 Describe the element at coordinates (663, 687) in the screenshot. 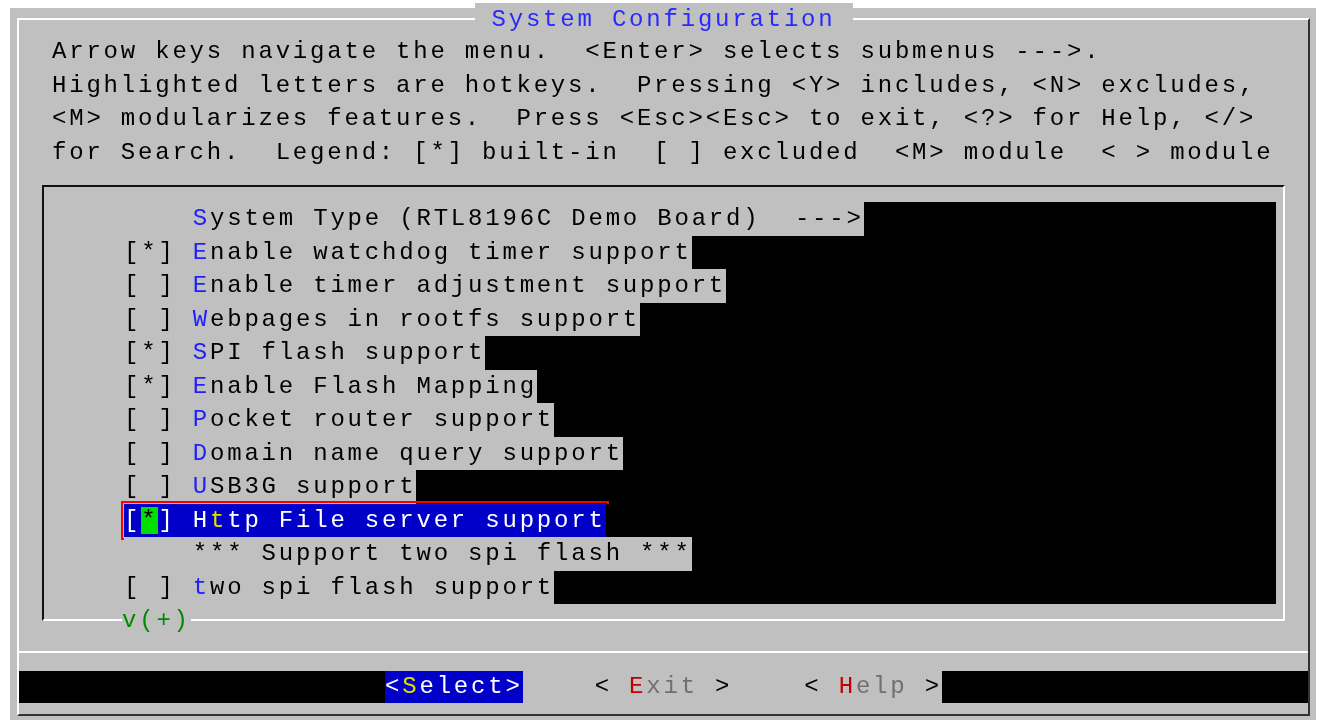

I see `menu-button: < Exit >` at that location.